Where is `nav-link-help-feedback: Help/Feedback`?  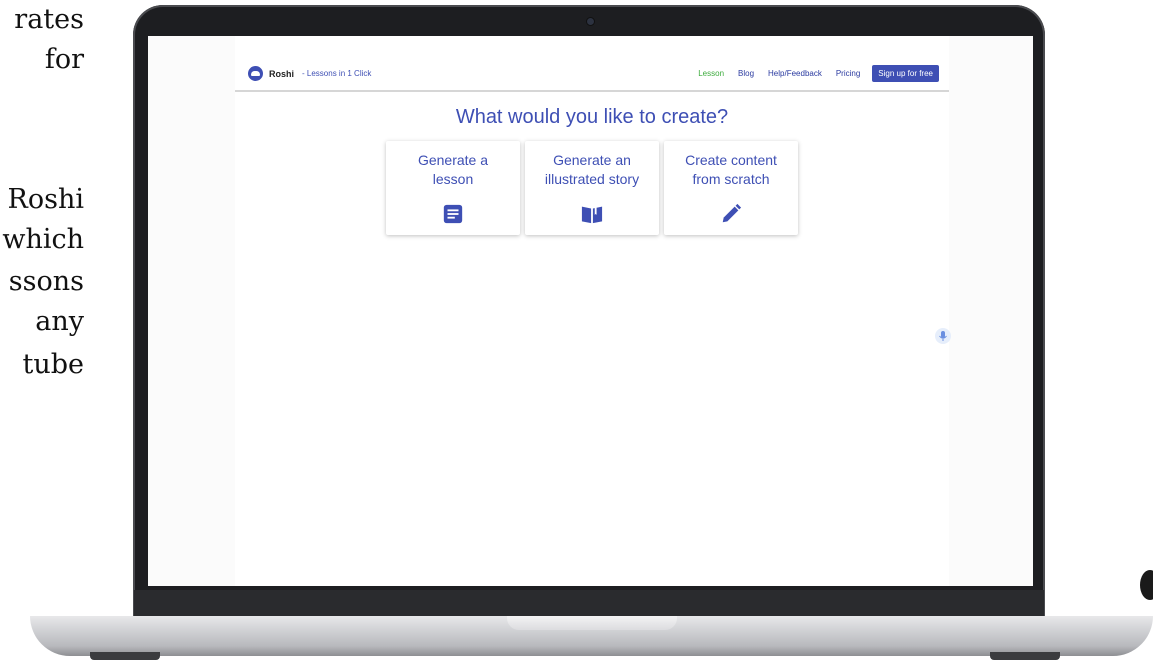
nav-link-help-feedback: Help/Feedback is located at coordinates (795, 73).